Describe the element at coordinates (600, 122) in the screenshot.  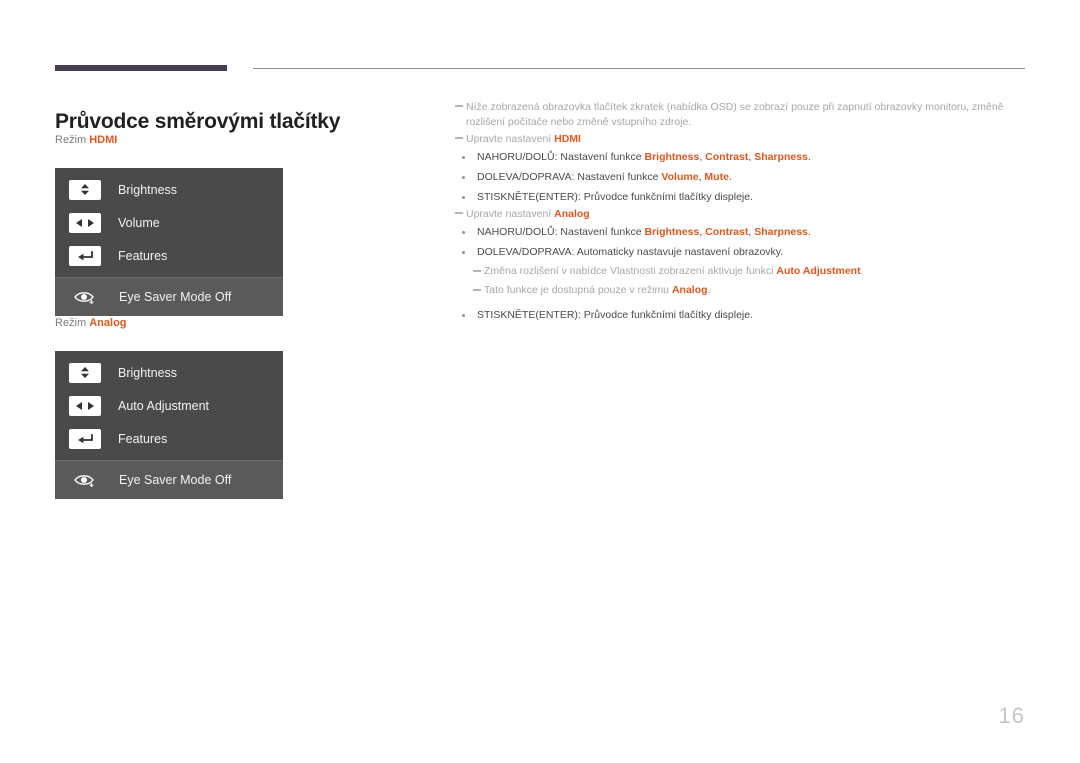
I see `note-line-2: počítače nebo změně vstupního zdroje.` at that location.